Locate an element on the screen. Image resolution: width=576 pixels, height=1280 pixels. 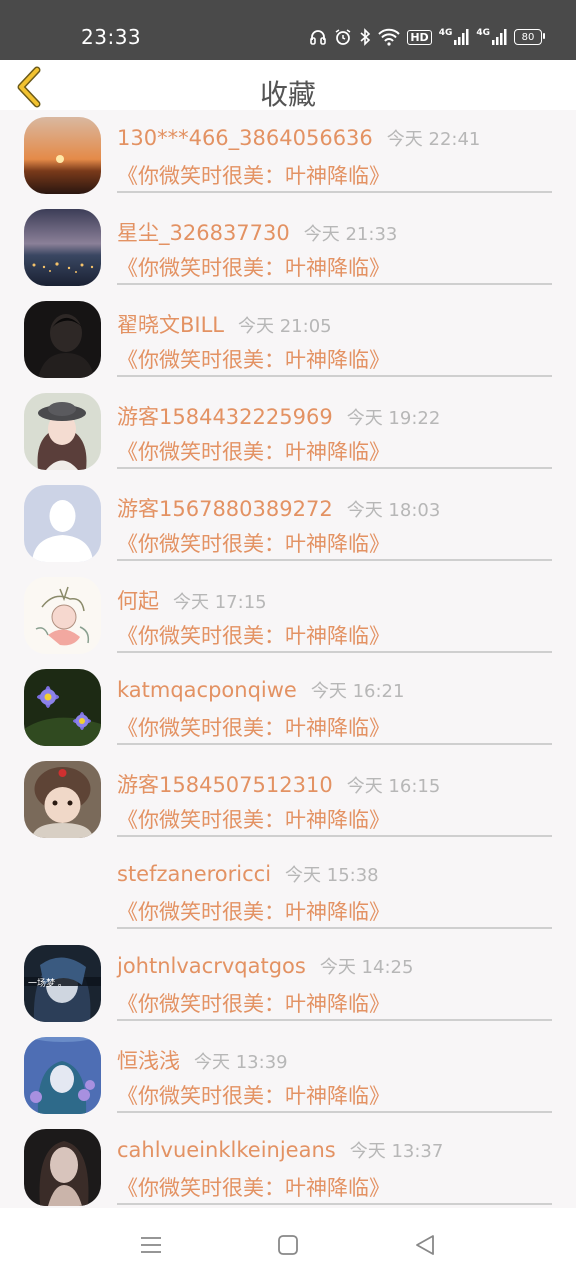
item-username: 游客1567880389272 今天 18:03 is located at coordinates (278, 508).